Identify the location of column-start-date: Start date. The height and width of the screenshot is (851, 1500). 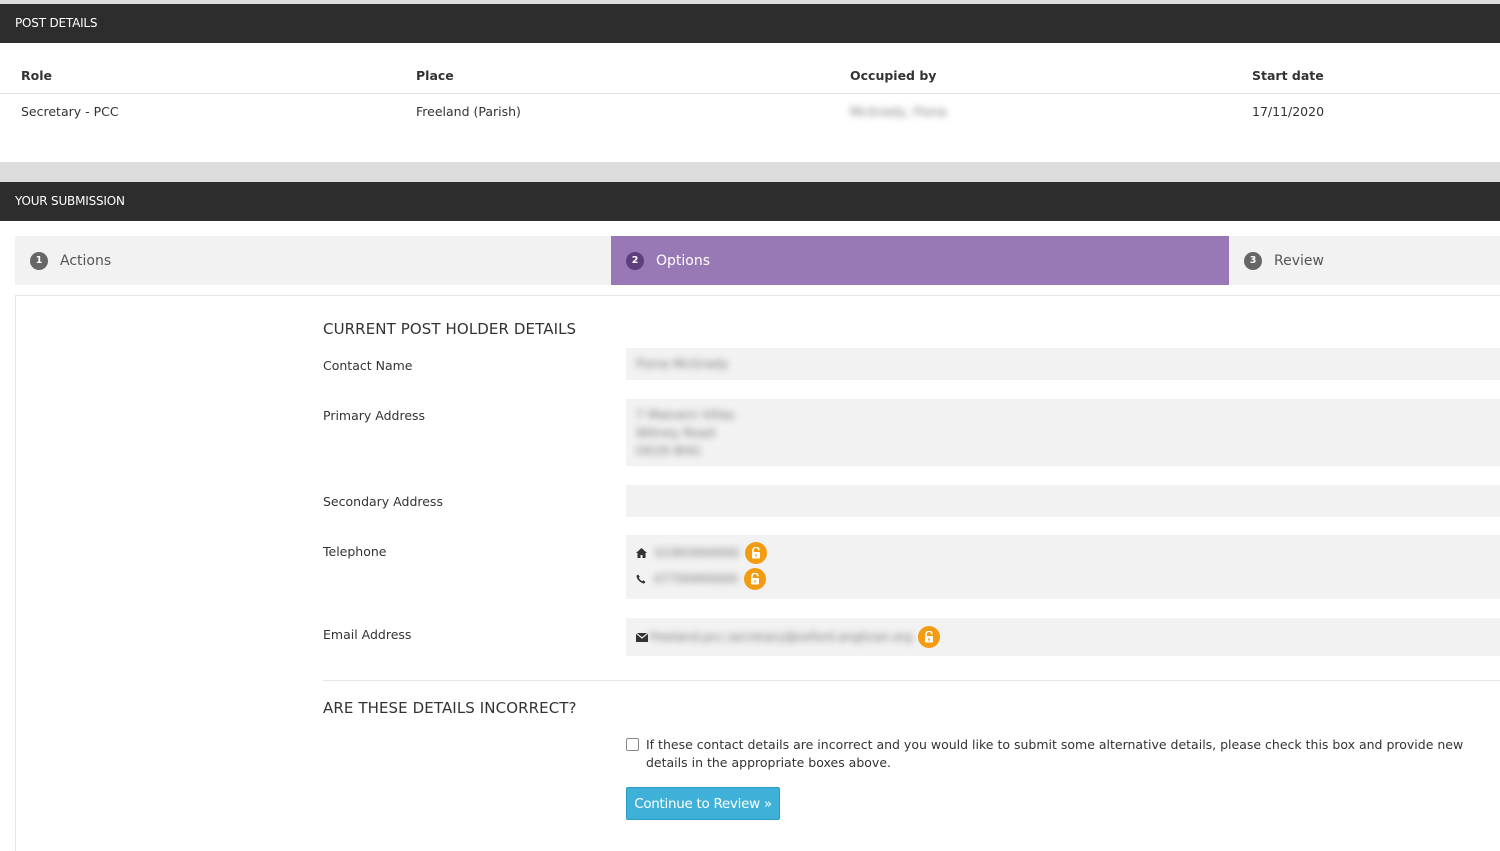
(1376, 68).